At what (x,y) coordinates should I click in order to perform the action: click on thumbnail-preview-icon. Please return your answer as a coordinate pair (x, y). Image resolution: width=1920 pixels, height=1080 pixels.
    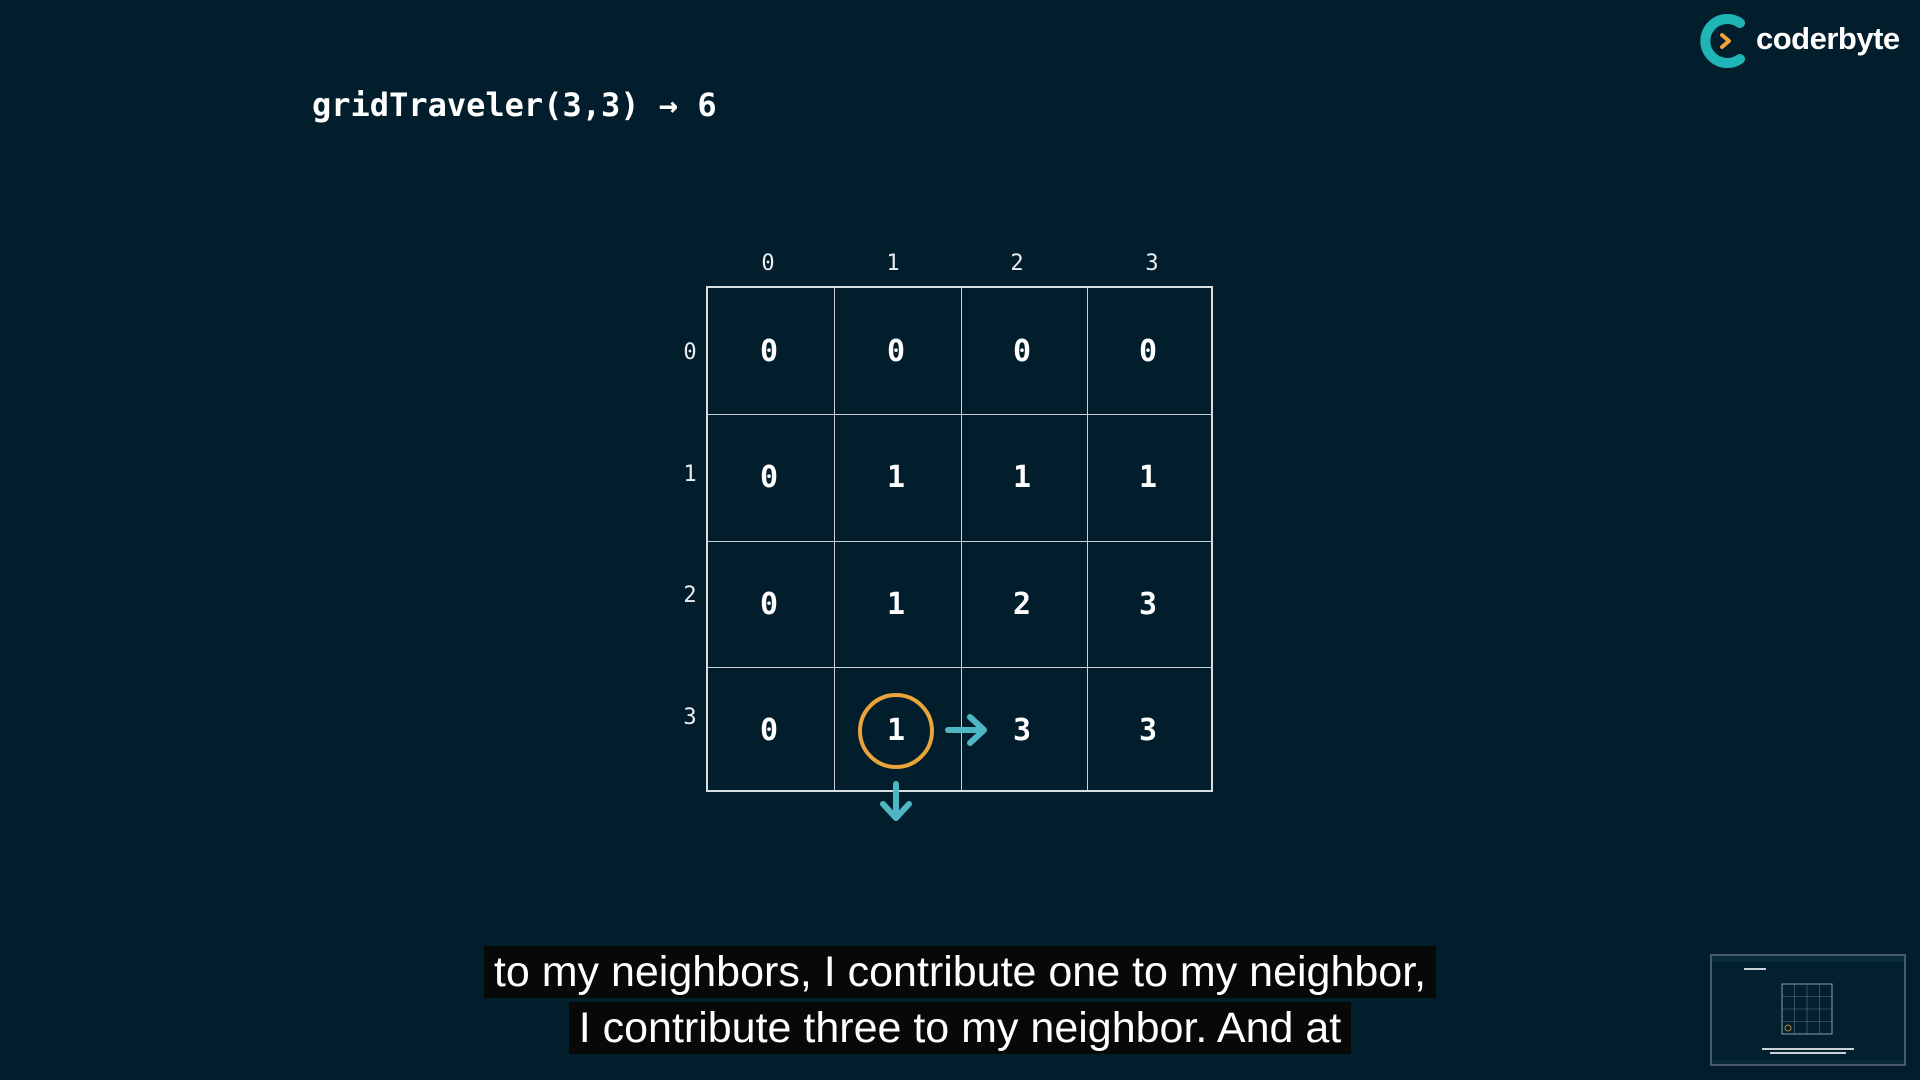
    Looking at the image, I should click on (1808, 1010).